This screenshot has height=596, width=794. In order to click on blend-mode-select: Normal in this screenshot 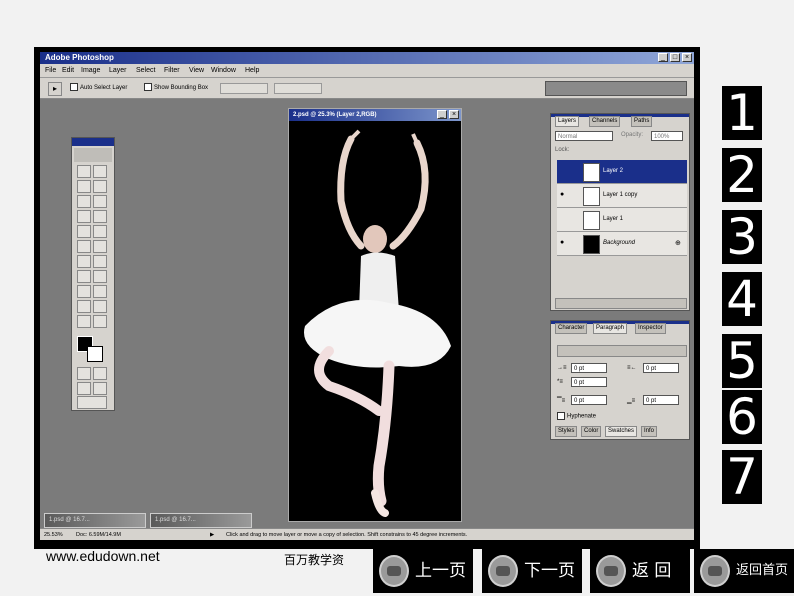, I will do `click(584, 136)`.